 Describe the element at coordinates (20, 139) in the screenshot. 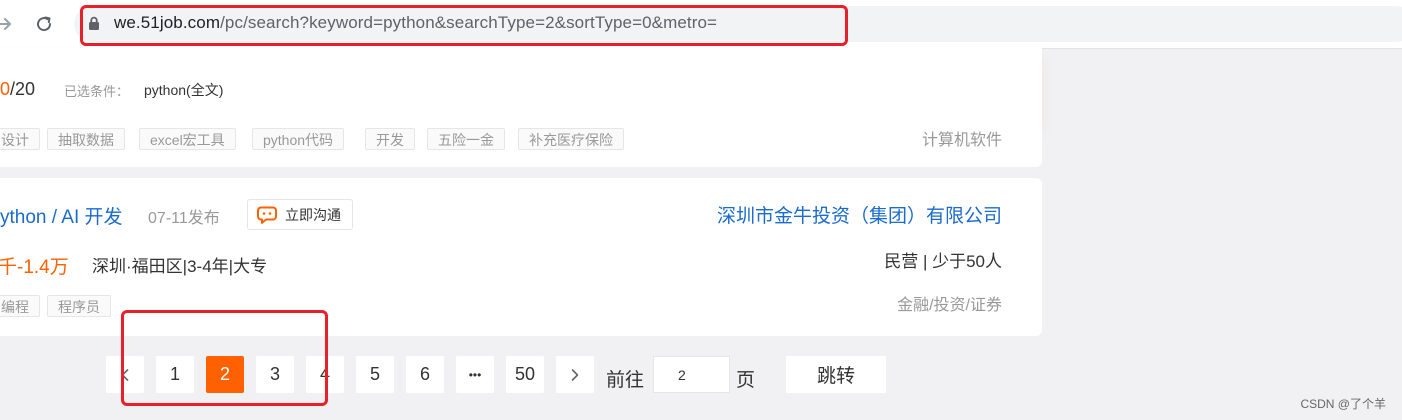

I see `job-tag: 设计` at that location.